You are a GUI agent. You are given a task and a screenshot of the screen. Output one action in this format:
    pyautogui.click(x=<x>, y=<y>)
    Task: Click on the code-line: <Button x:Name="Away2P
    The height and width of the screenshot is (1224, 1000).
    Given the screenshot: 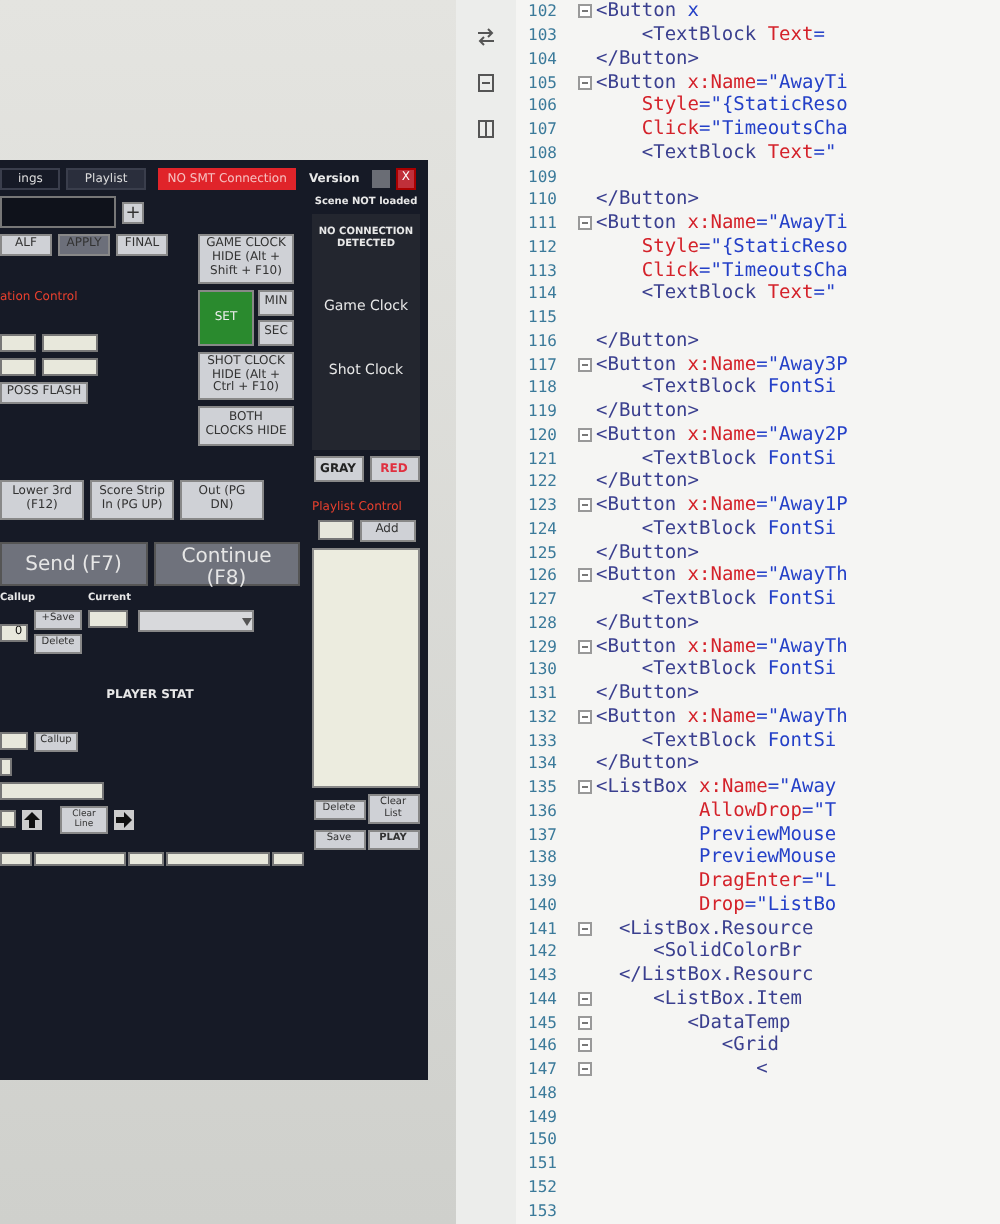 What is the action you would take?
    pyautogui.click(x=723, y=435)
    